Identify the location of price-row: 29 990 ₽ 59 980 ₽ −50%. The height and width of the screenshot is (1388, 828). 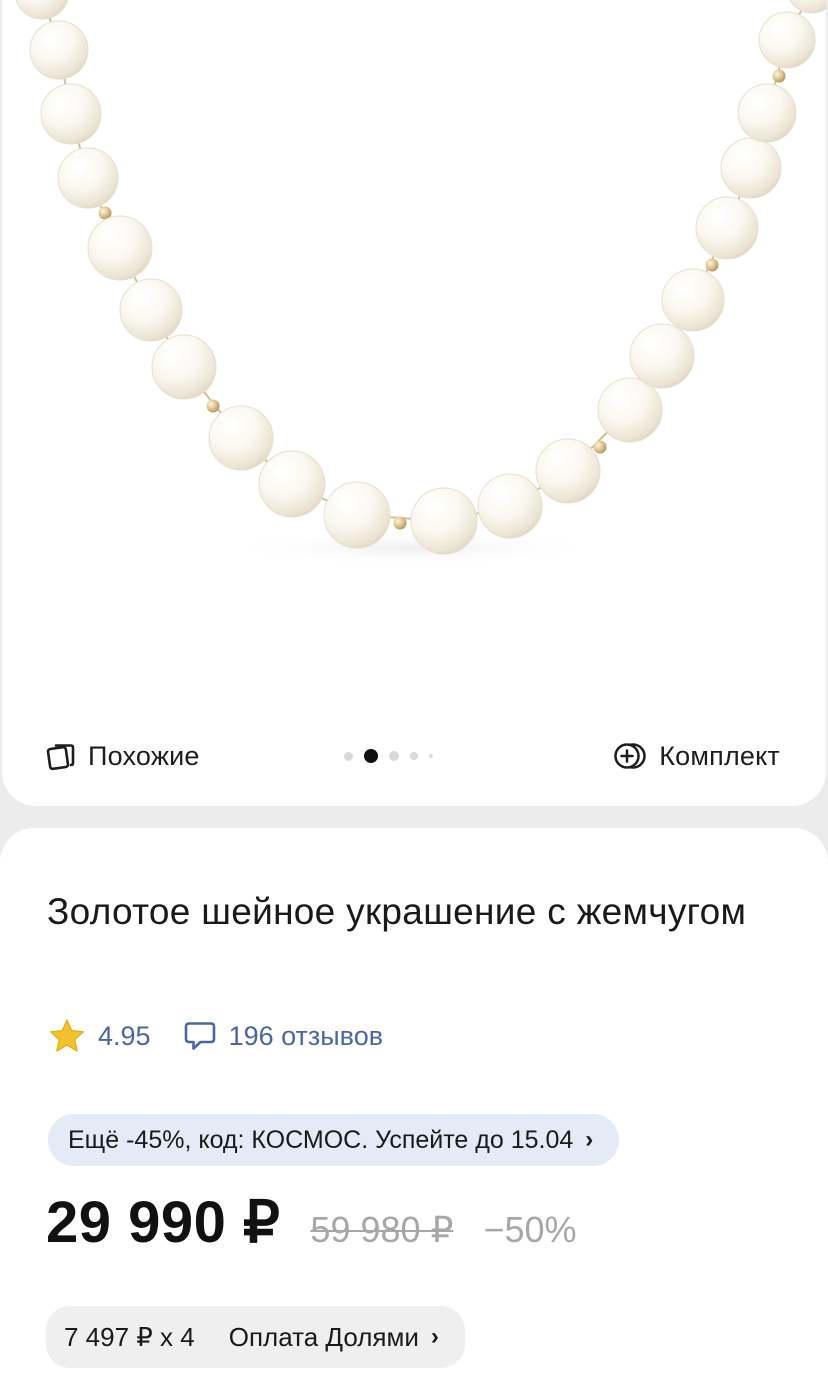
(311, 1226).